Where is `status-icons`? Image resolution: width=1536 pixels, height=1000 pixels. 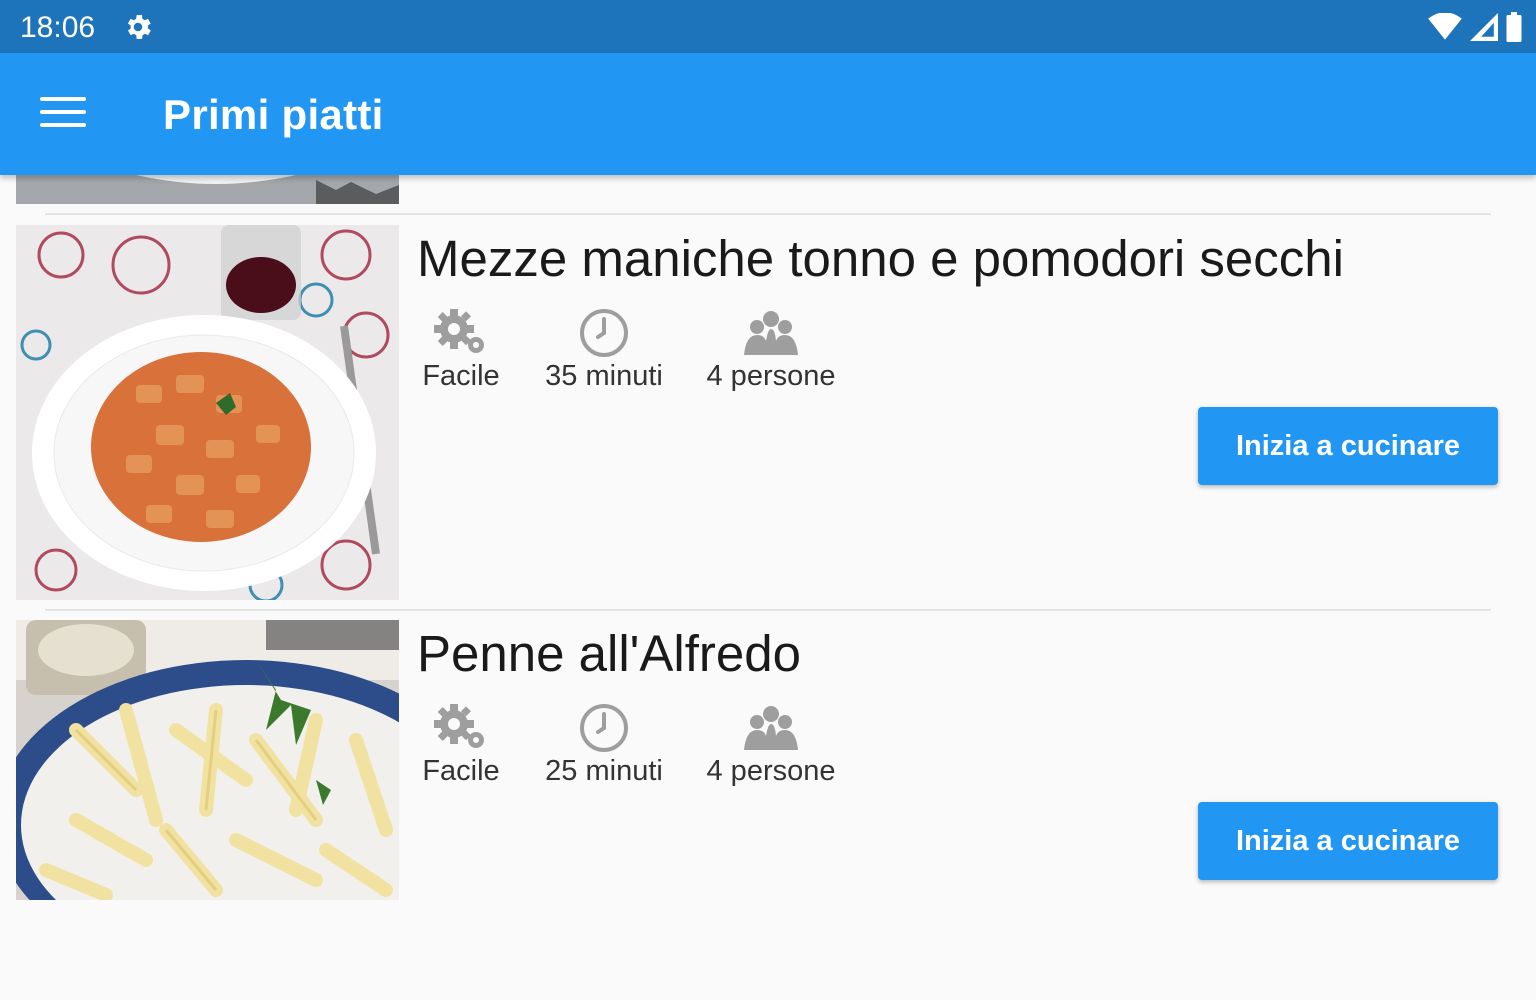 status-icons is located at coordinates (1475, 27).